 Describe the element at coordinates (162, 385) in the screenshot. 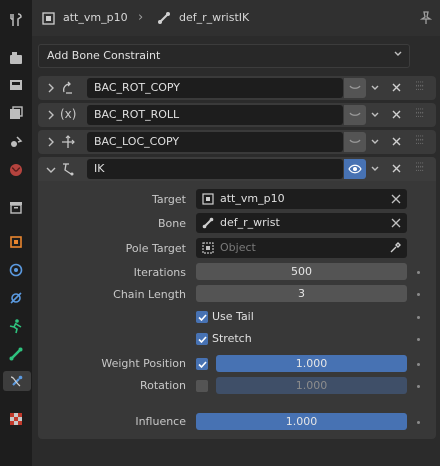

I see `rotation-label: Rotation` at that location.